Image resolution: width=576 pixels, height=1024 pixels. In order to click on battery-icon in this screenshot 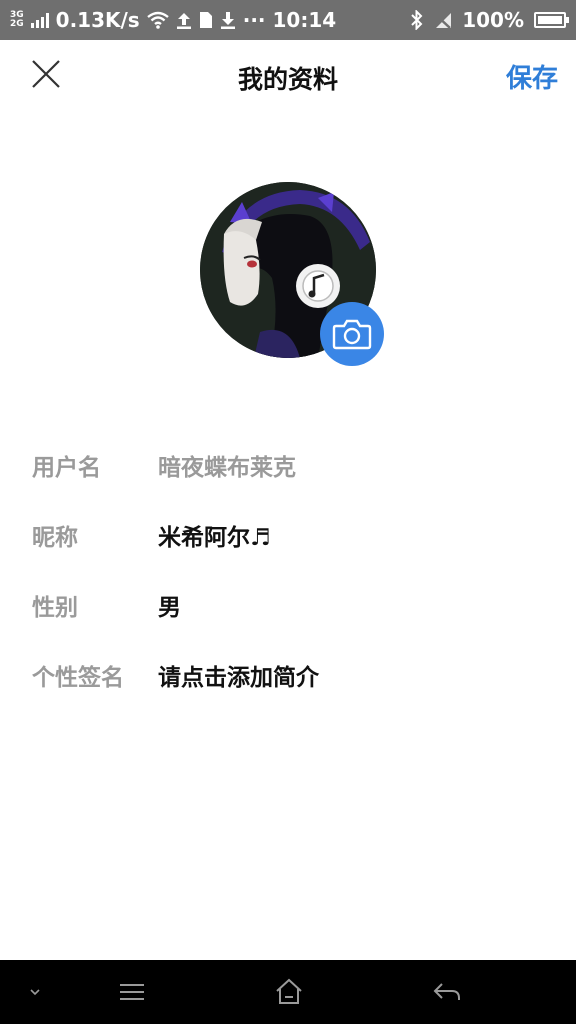, I will do `click(551, 20)`.